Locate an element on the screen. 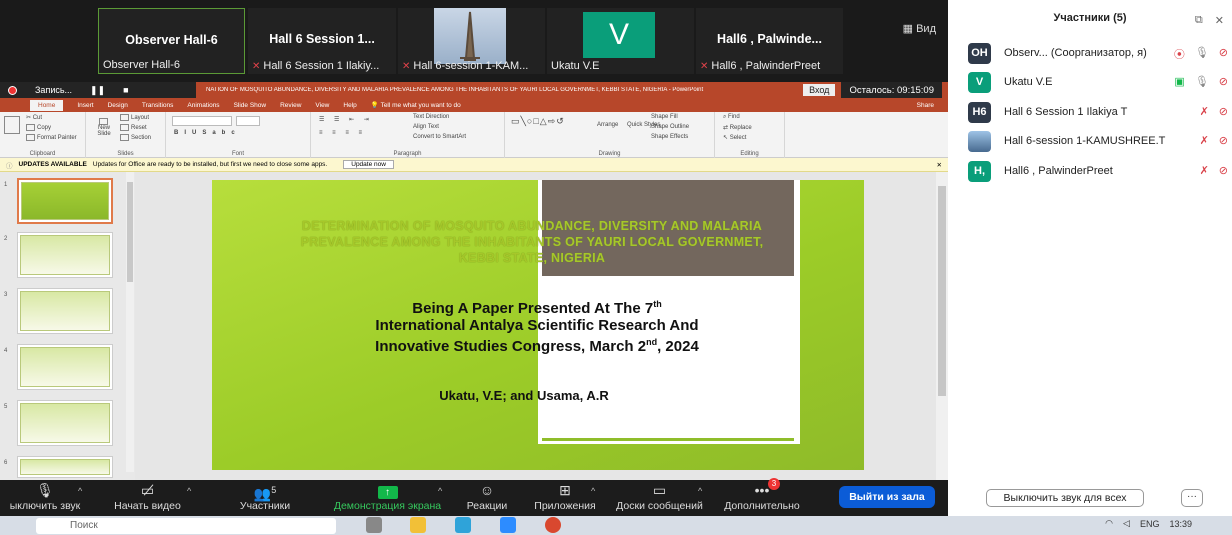 The image size is (1232, 535). recording-indicator: Запись... ❚❚ ■ is located at coordinates (98, 90).